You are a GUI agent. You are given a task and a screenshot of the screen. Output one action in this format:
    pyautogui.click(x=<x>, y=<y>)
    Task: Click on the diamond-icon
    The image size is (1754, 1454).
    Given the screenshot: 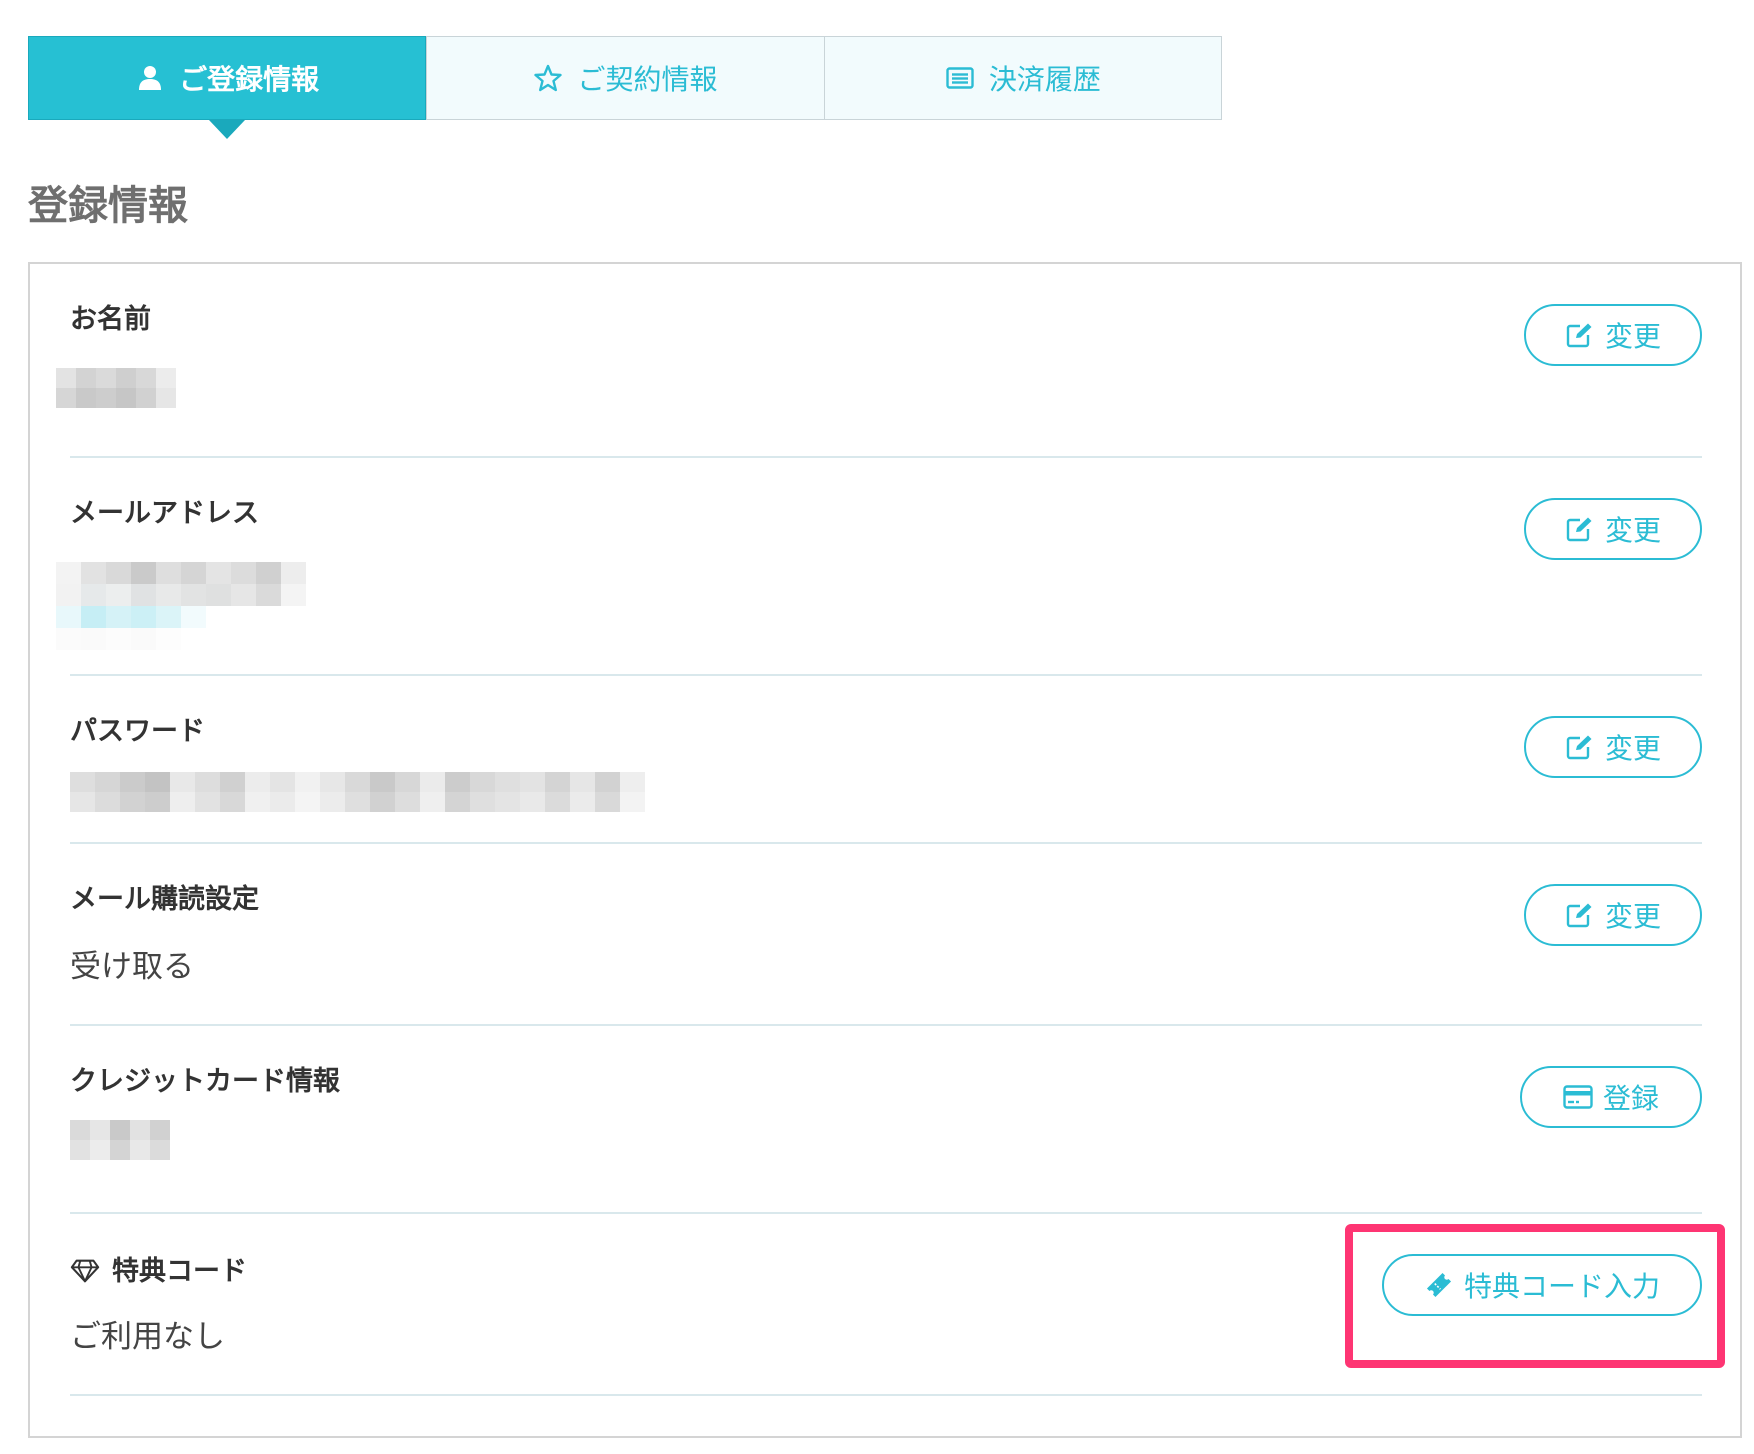 What is the action you would take?
    pyautogui.click(x=85, y=1271)
    